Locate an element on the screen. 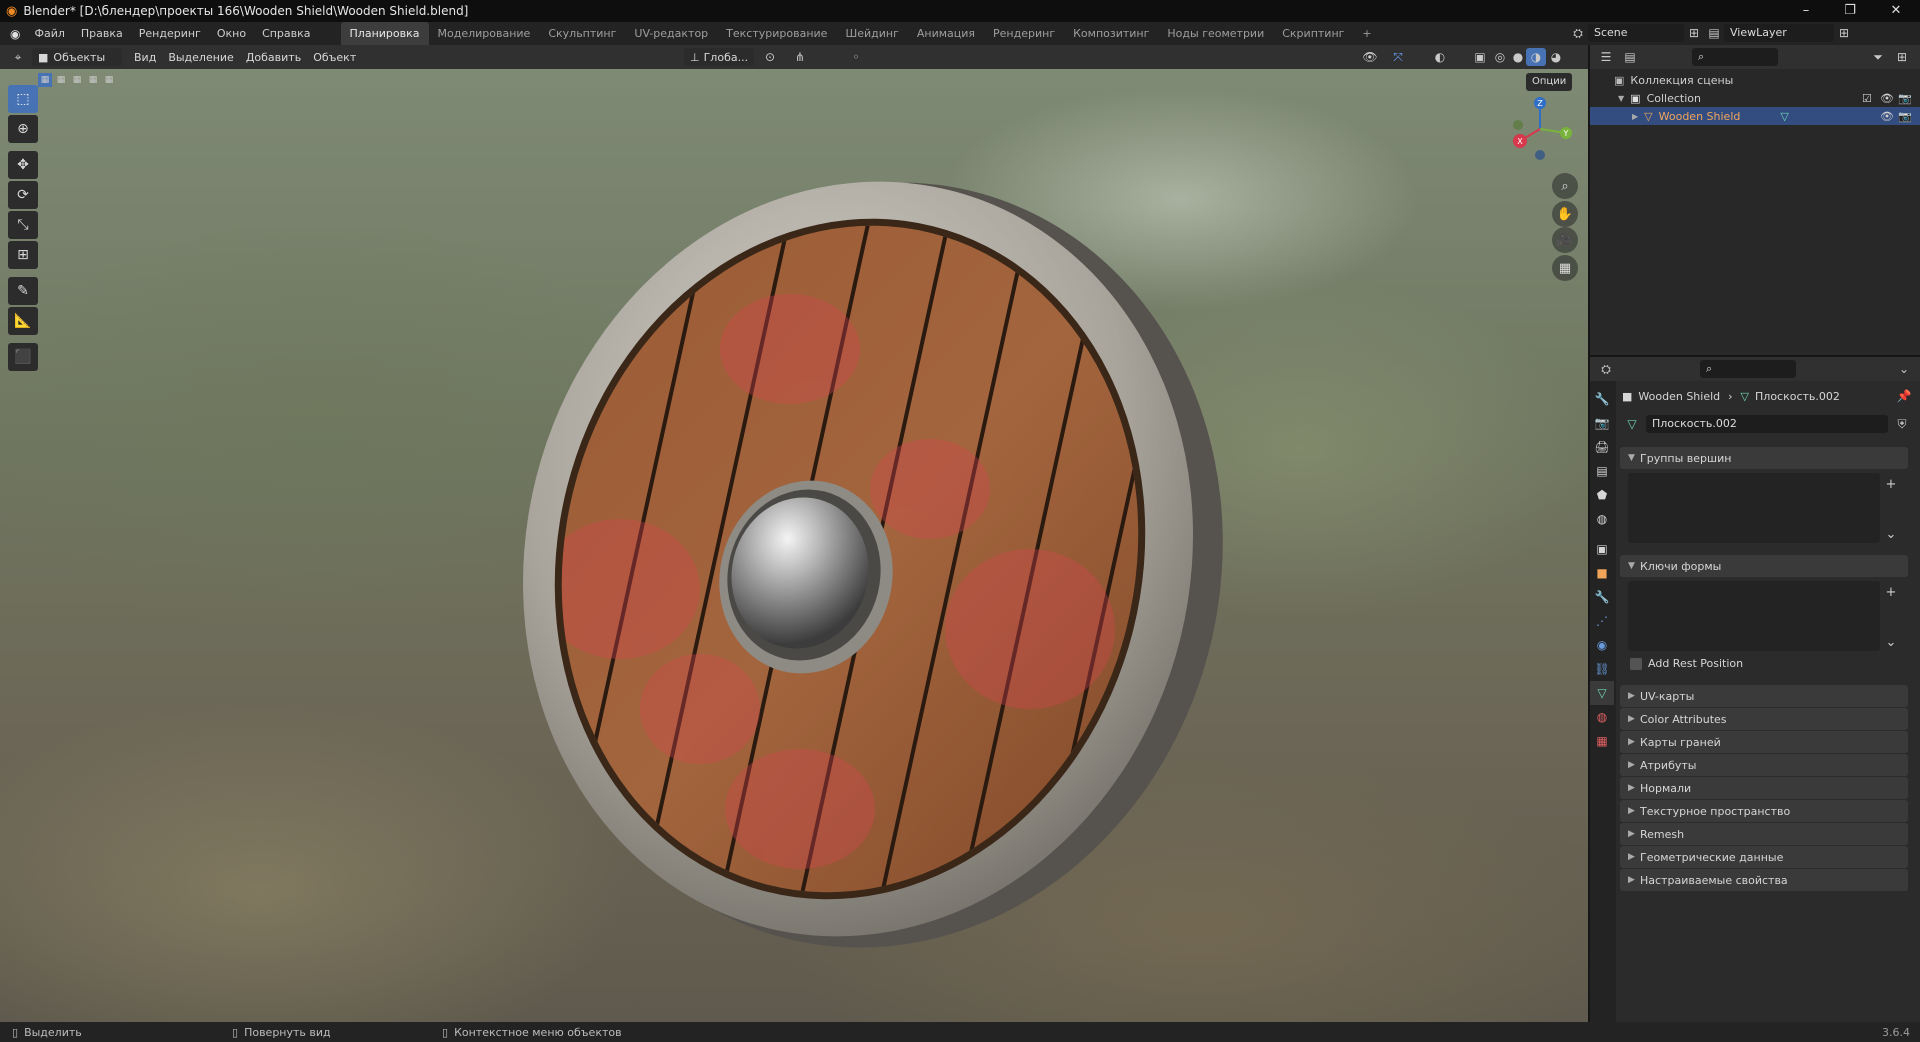 The image size is (1920, 1042). properties-options-icon: ⌄ is located at coordinates (1904, 369).